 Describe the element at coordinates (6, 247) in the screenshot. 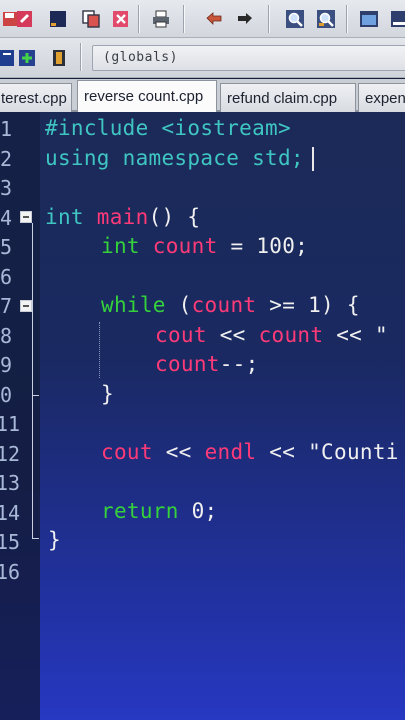

I see `line-number: 5` at that location.